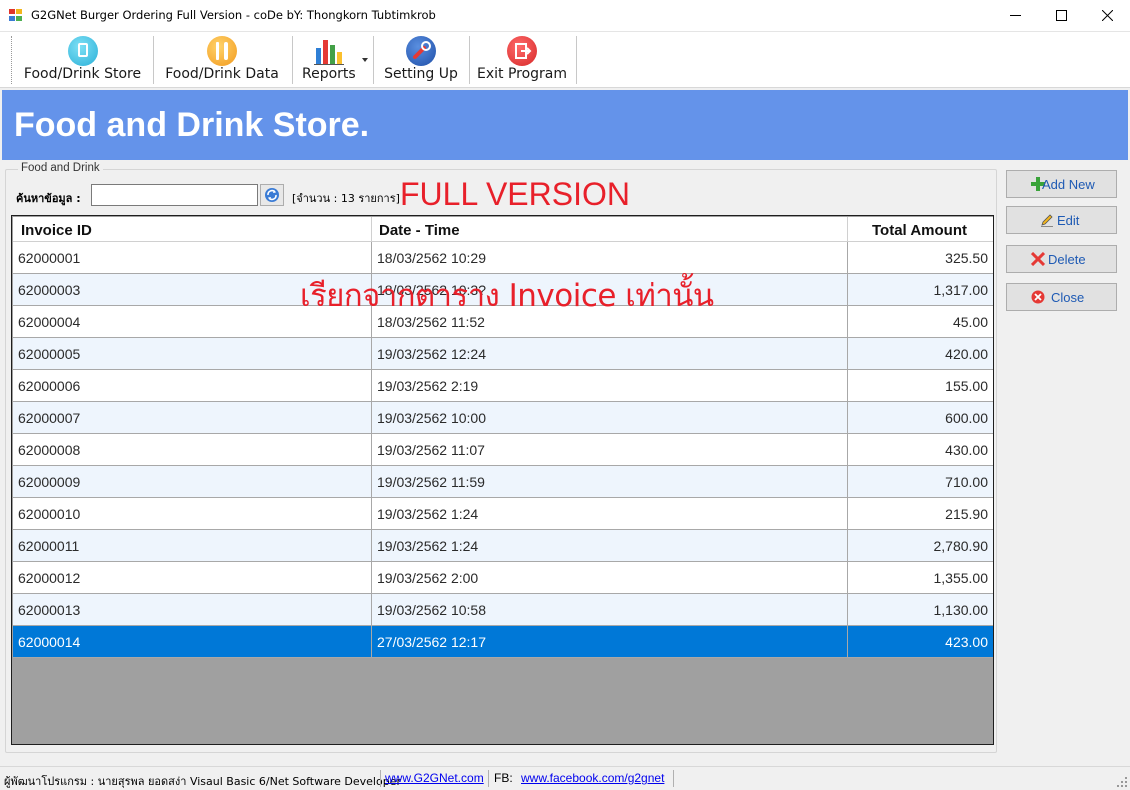 Image resolution: width=1130 pixels, height=790 pixels. Describe the element at coordinates (961, 546) in the screenshot. I see `amount-cell: 2,780.90` at that location.